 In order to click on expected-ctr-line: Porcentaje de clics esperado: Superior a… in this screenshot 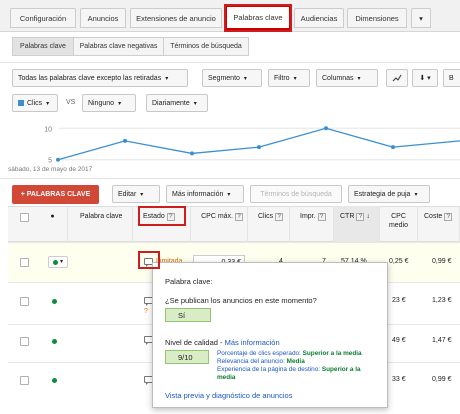, I will do `click(289, 353)`.